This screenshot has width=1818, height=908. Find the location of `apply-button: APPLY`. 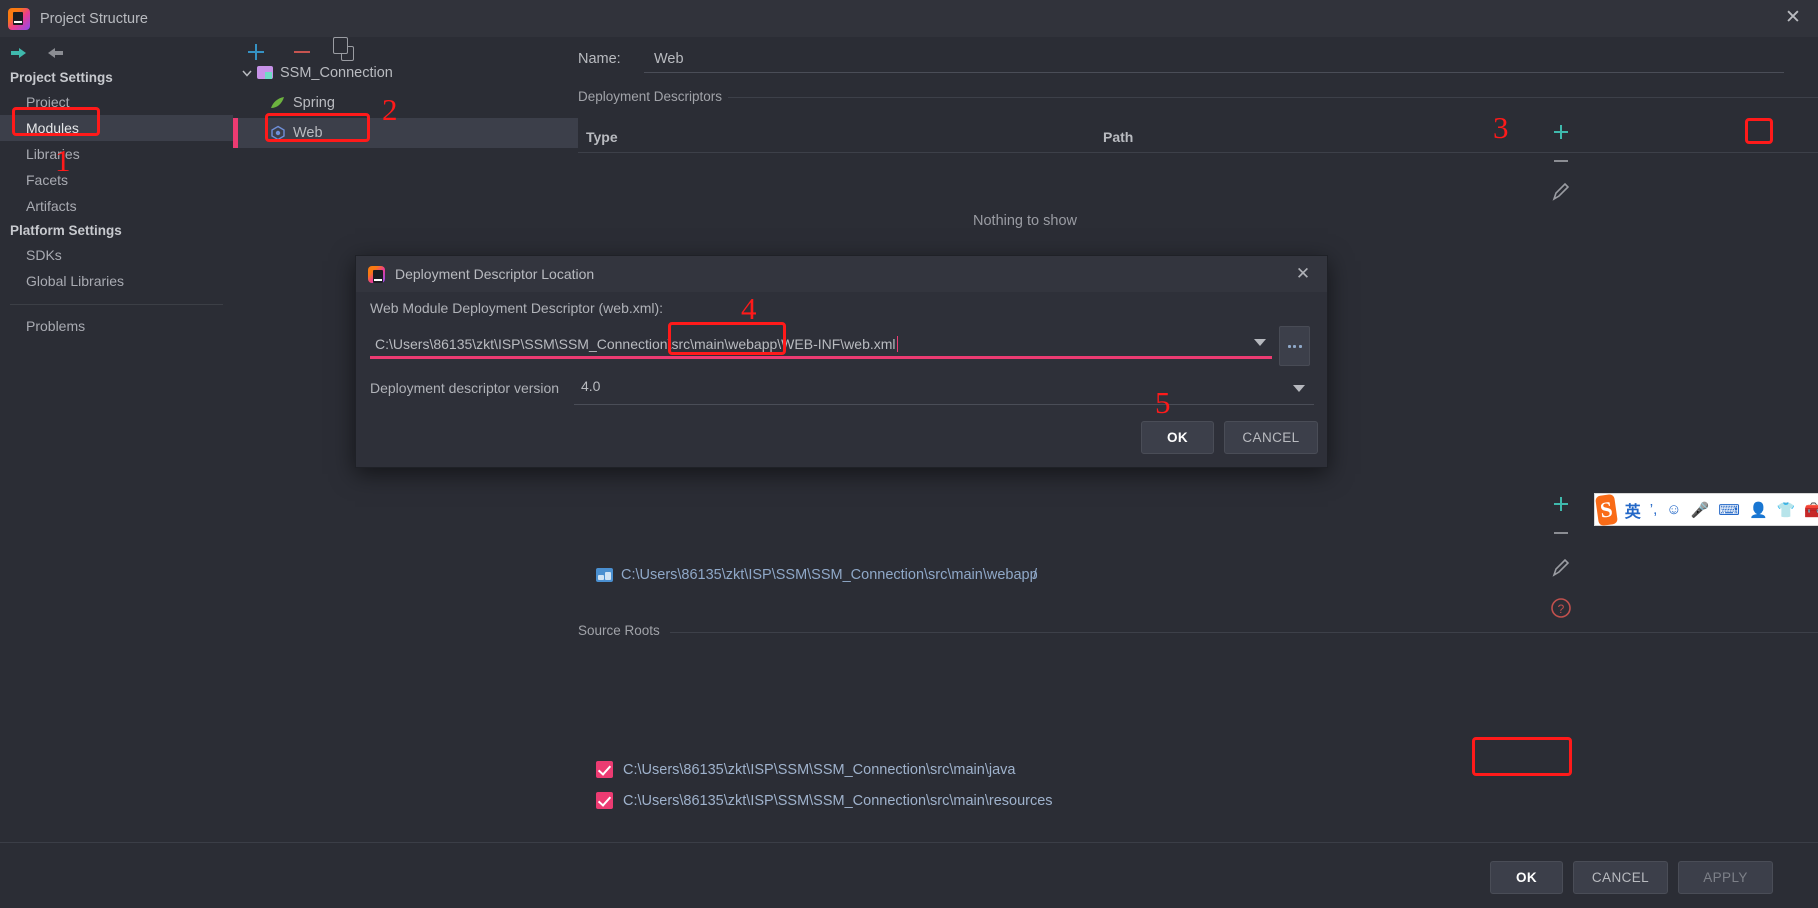

apply-button: APPLY is located at coordinates (1725, 877).